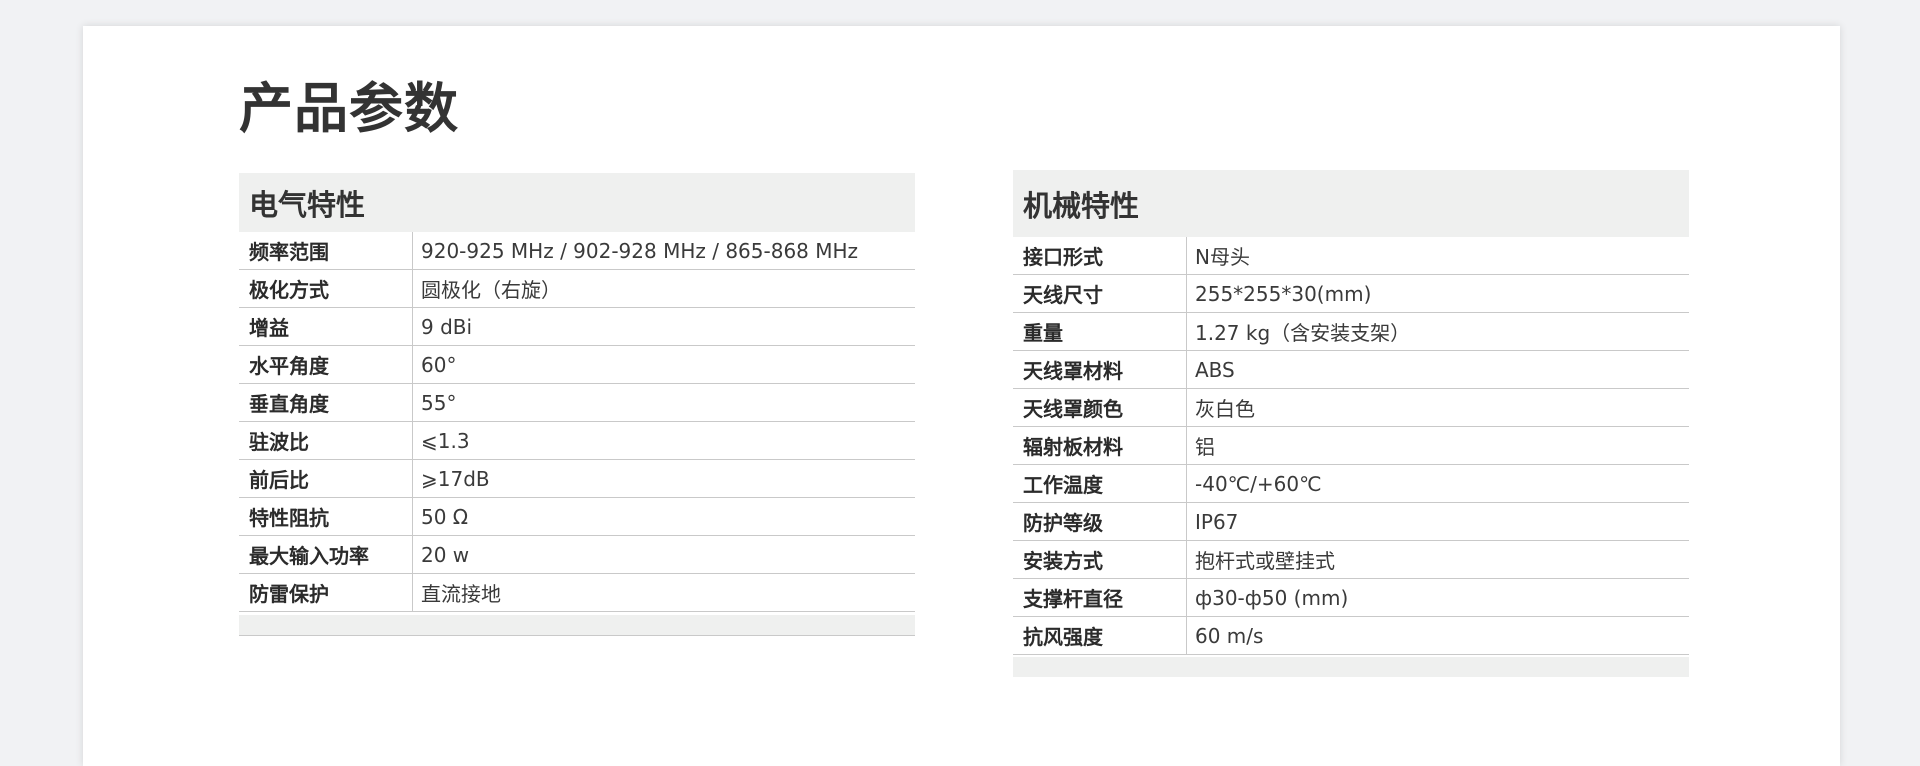 This screenshot has height=766, width=1920. I want to click on table-row: 驻波比 ⩽1.3, so click(577, 441).